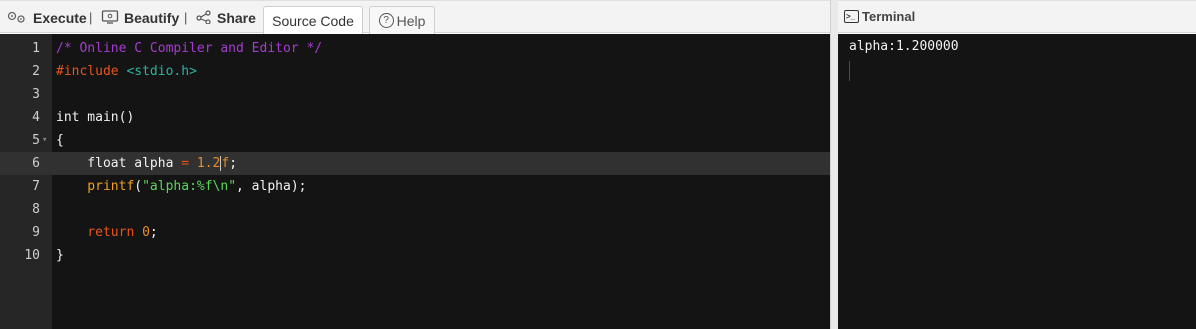 The image size is (1196, 329). I want to click on line-number: 10, so click(32, 255).